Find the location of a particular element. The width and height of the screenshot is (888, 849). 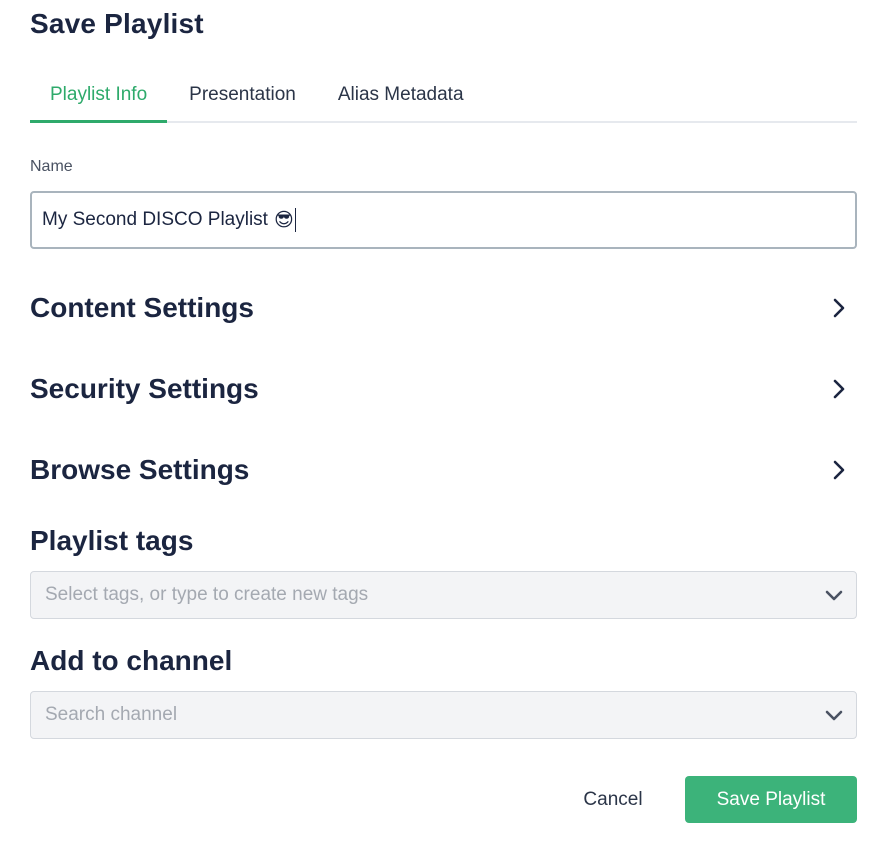

security-settings-title: Security Settings is located at coordinates (144, 388).